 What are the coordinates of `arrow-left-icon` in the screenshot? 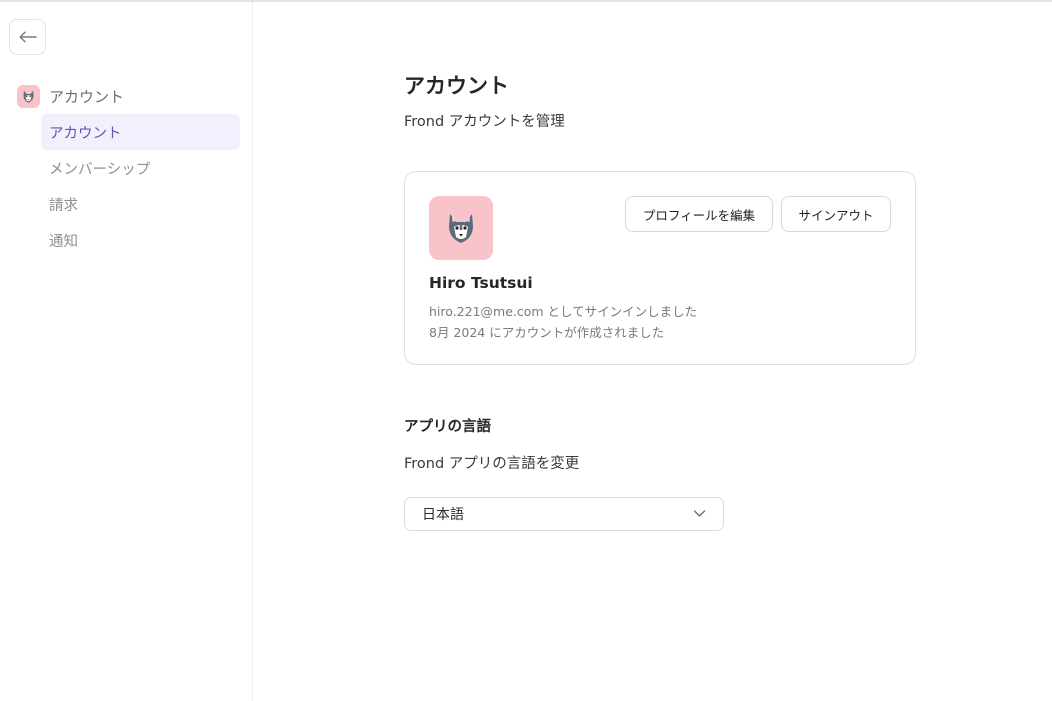 It's located at (28, 37).